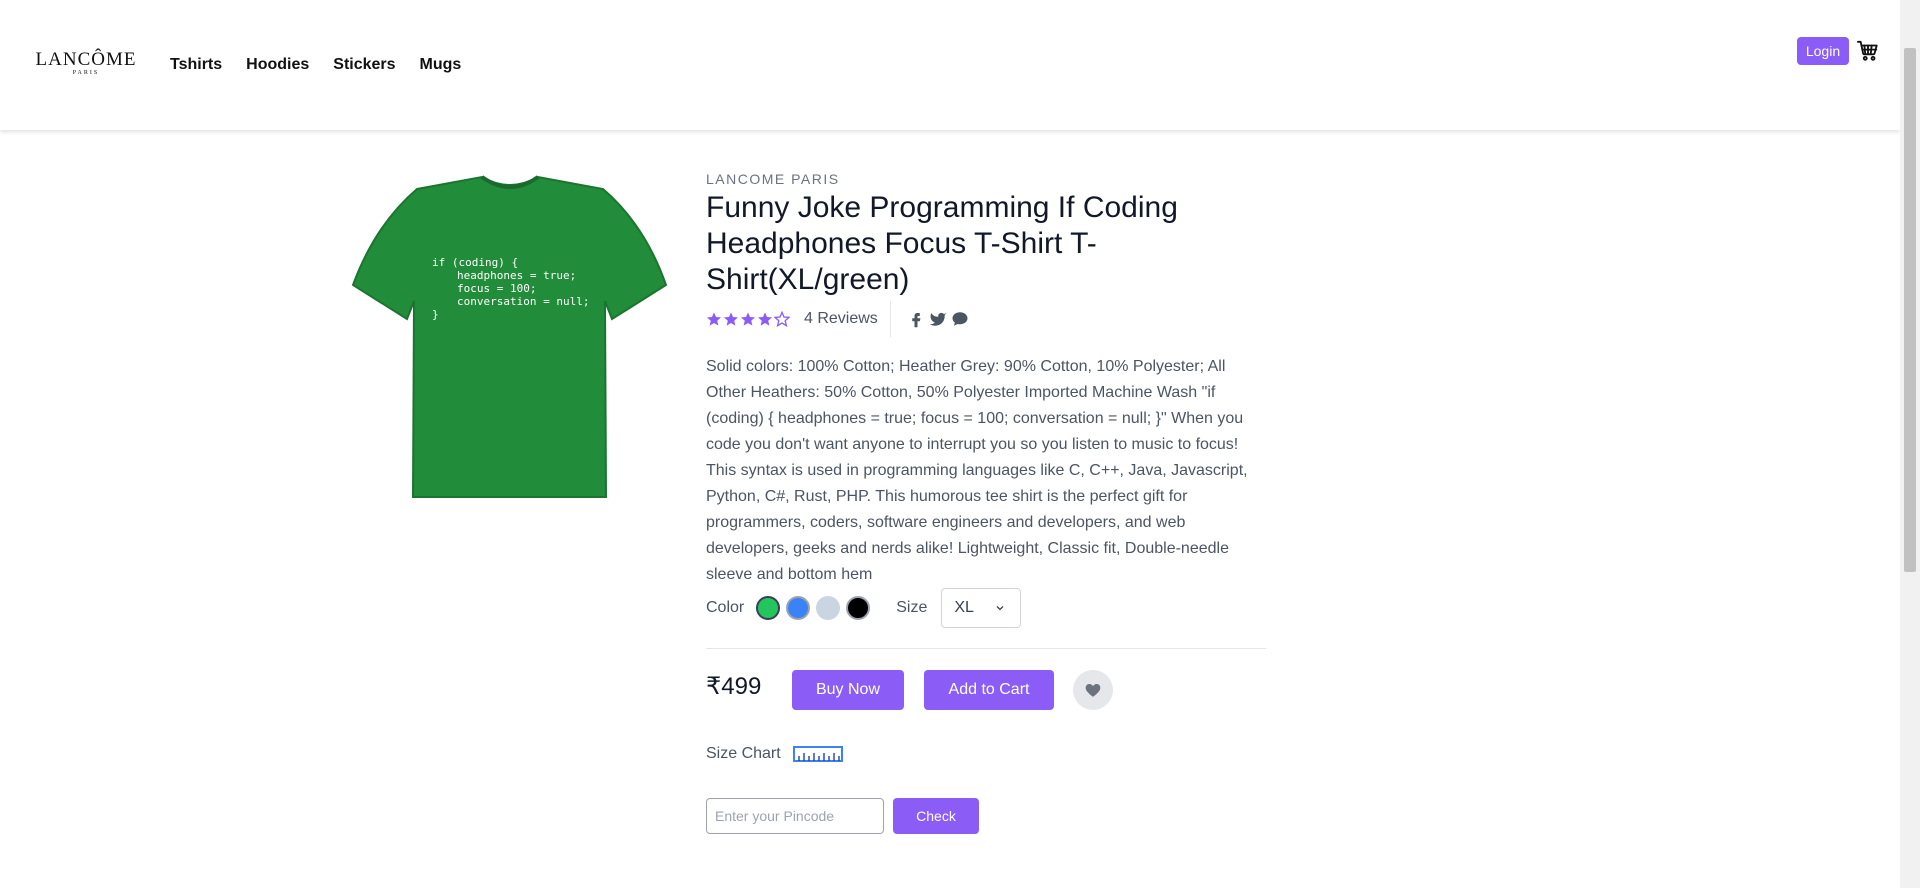 Image resolution: width=1920 pixels, height=888 pixels. Describe the element at coordinates (768, 608) in the screenshot. I see `color-swatch-green` at that location.